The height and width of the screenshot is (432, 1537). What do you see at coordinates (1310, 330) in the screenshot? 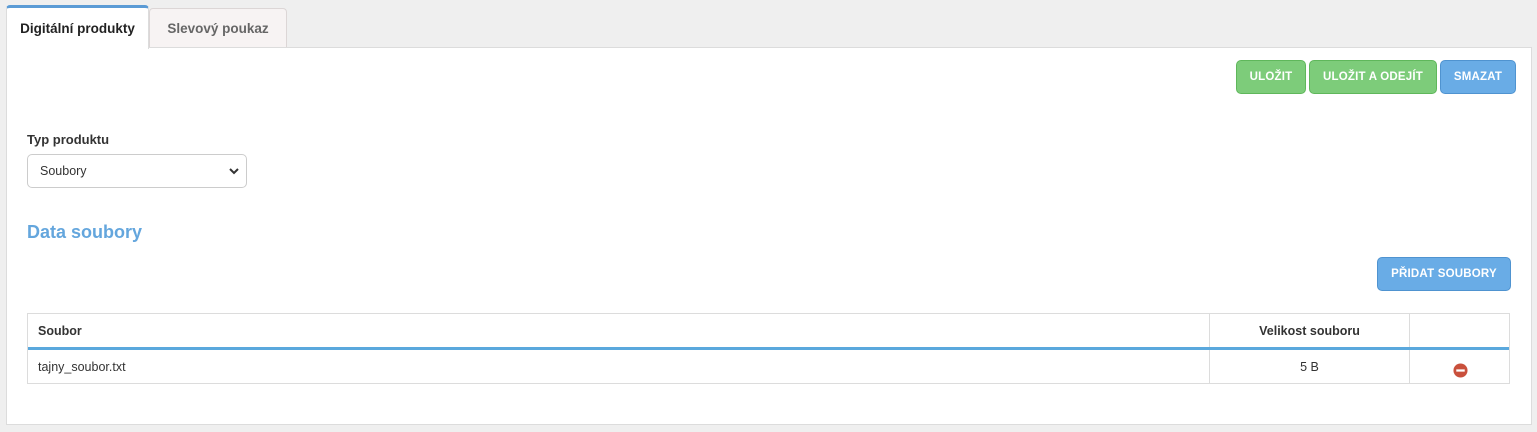
I see `column-header-size: Velikost souboru` at bounding box center [1310, 330].